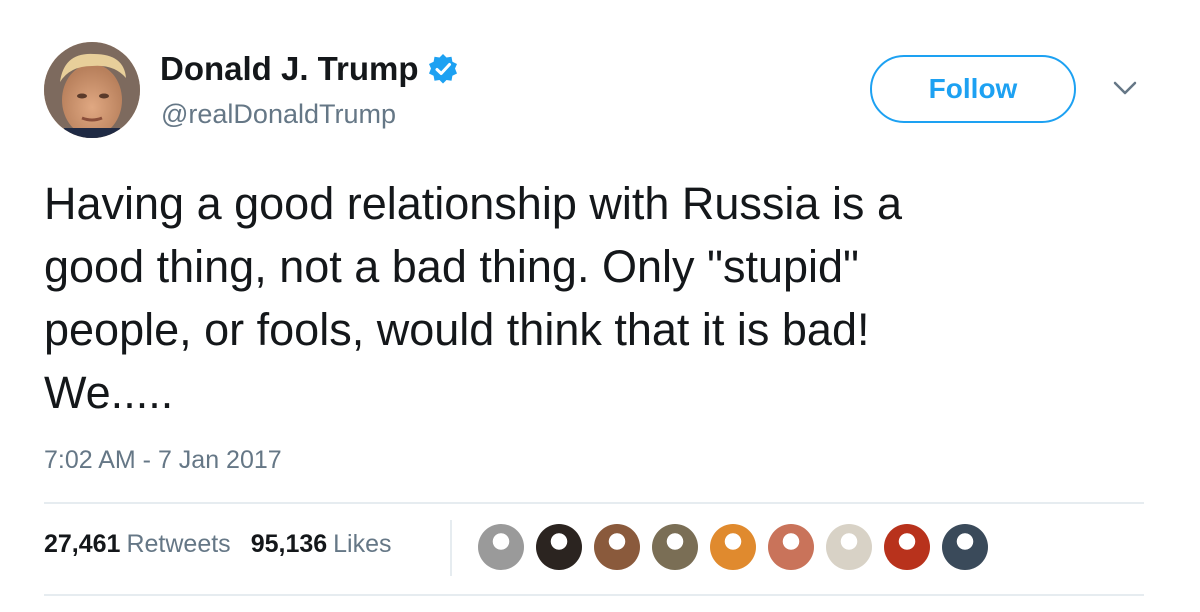 The image size is (1200, 612). I want to click on retweets-count: 27,461, so click(82, 544).